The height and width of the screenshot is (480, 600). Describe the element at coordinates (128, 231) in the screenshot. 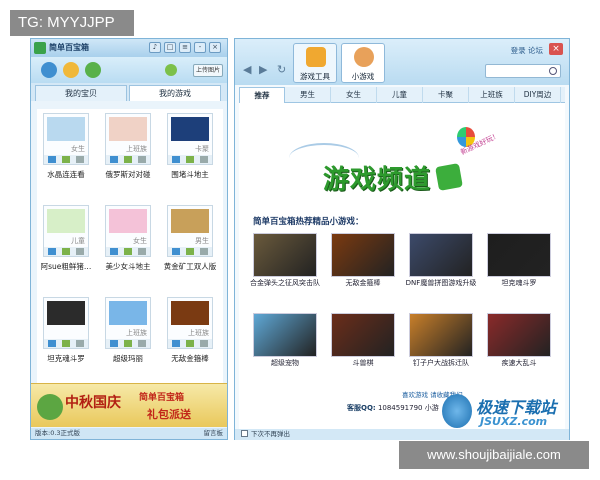

I see `game-tile-frame: 女生` at that location.